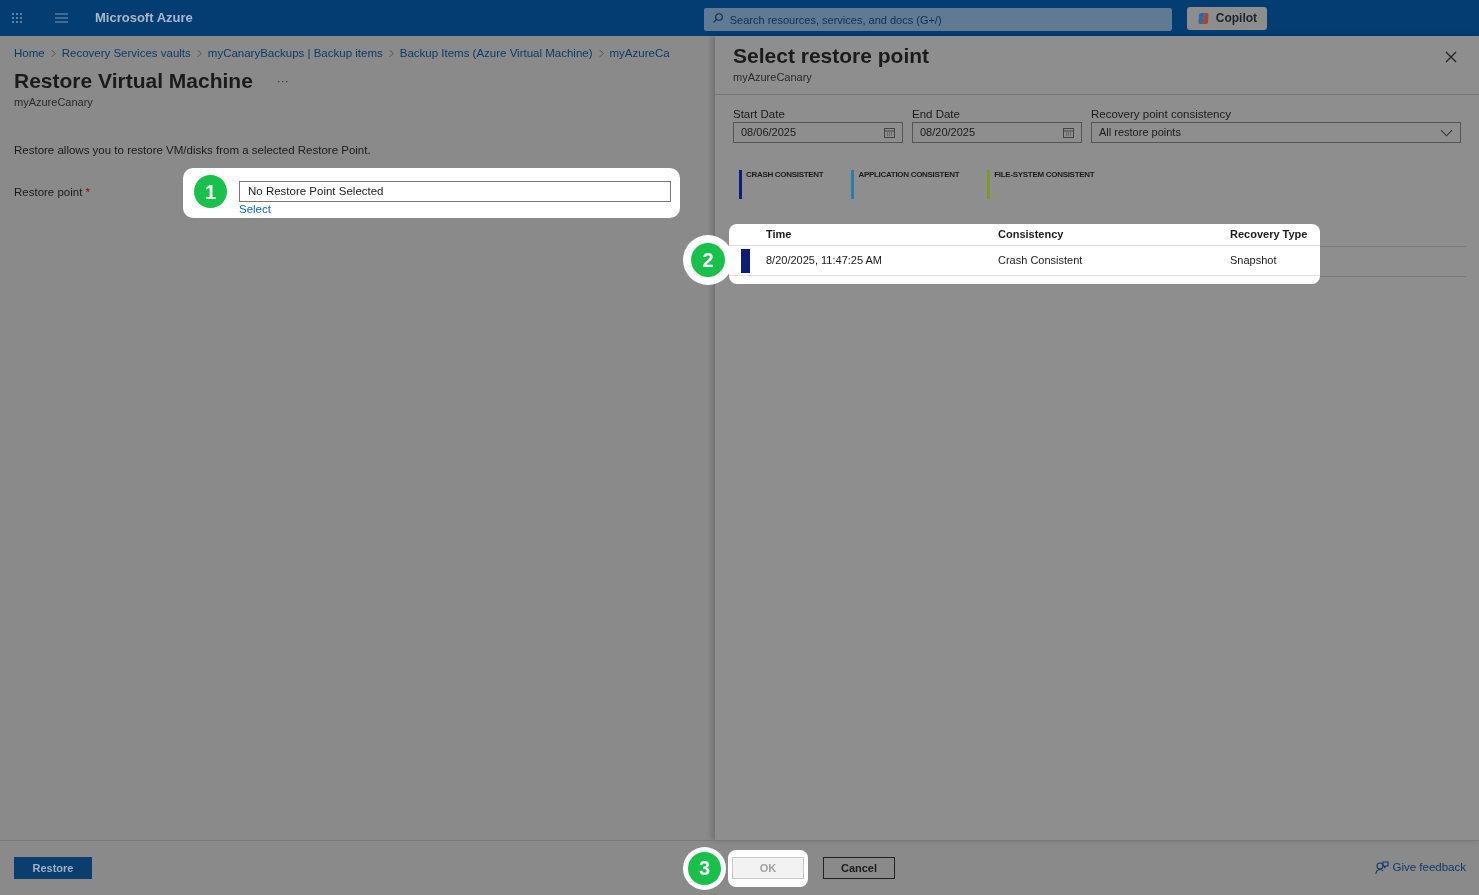 The image size is (1479, 895). I want to click on table-row: 8/20/2025, 11:47:25 AM Crash Consistent Snapshot, so click(1024, 261).